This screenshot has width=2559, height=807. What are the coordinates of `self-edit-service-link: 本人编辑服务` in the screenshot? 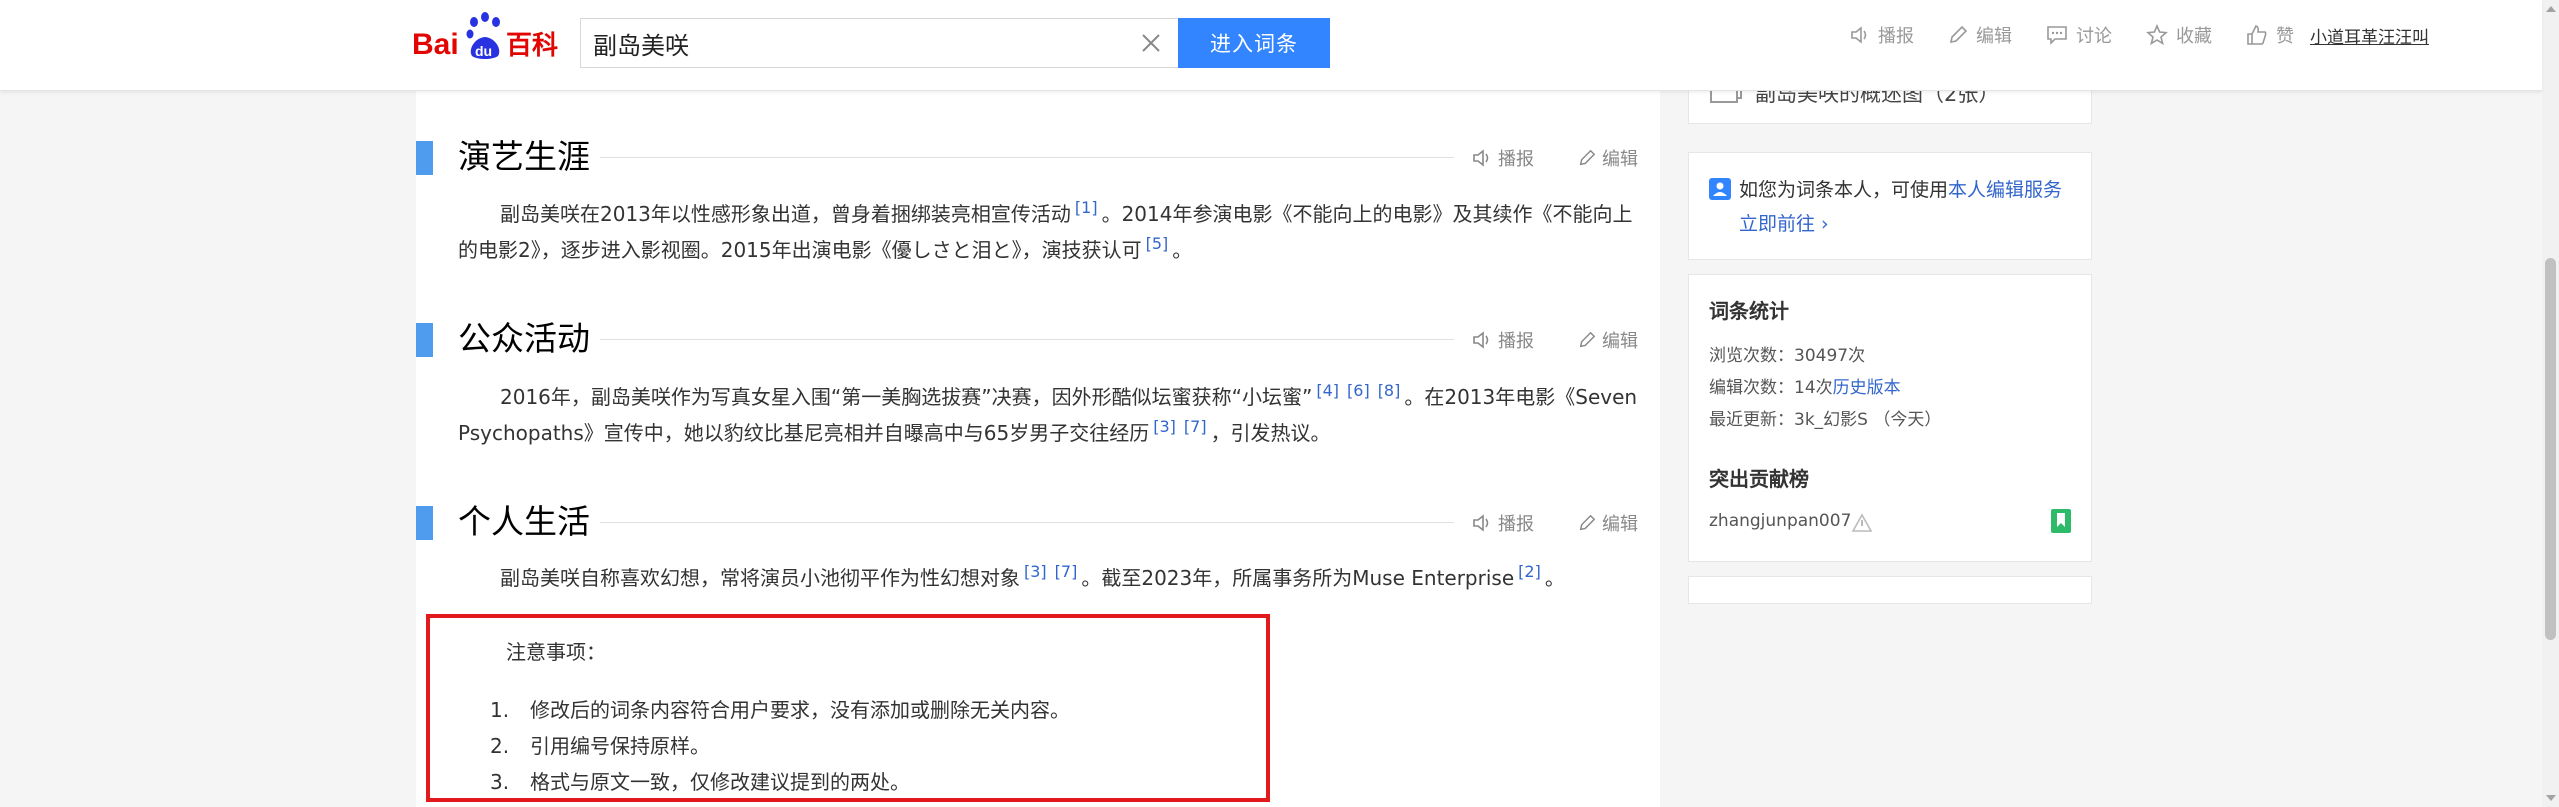 It's located at (2005, 190).